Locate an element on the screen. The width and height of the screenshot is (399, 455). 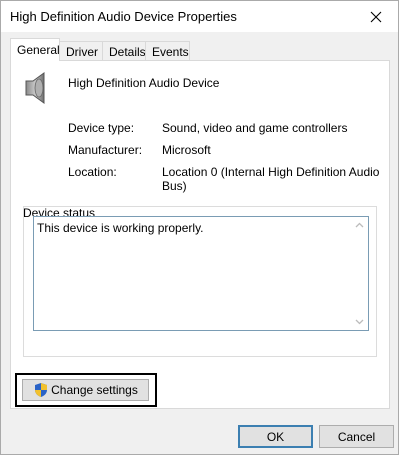
tab-events: Events is located at coordinates (167, 50).